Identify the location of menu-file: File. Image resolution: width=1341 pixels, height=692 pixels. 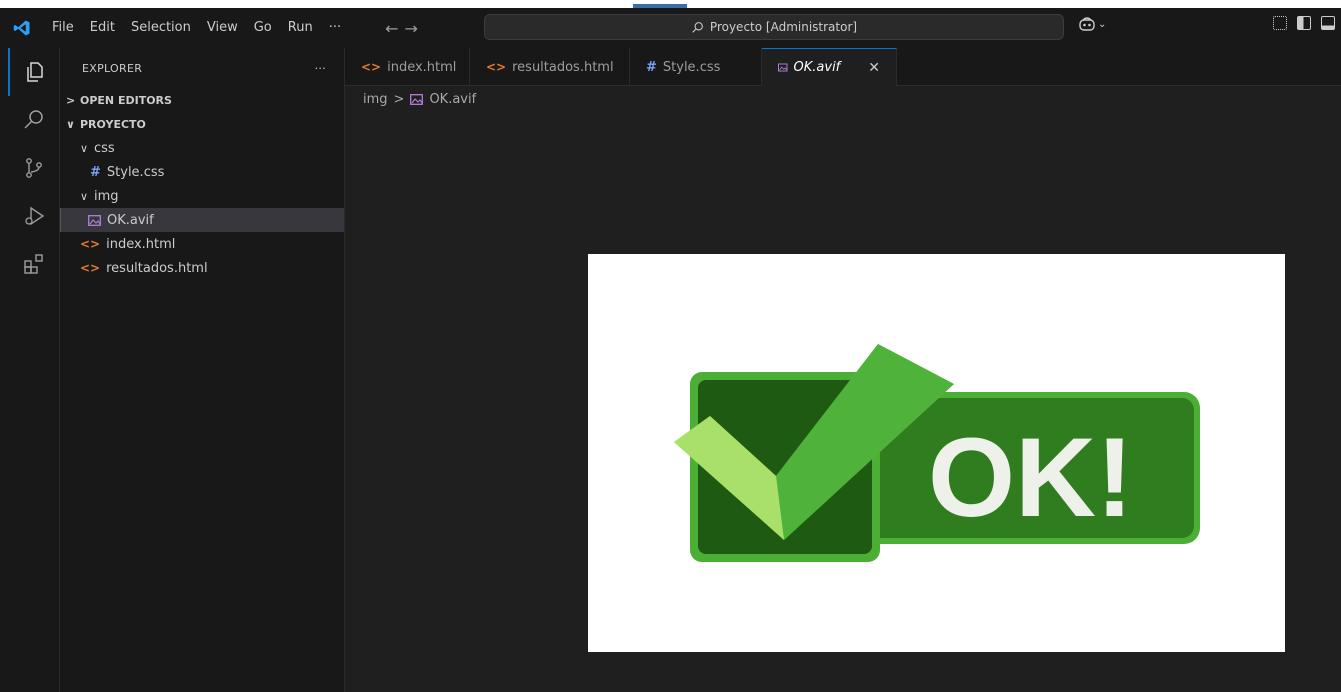
(63, 28).